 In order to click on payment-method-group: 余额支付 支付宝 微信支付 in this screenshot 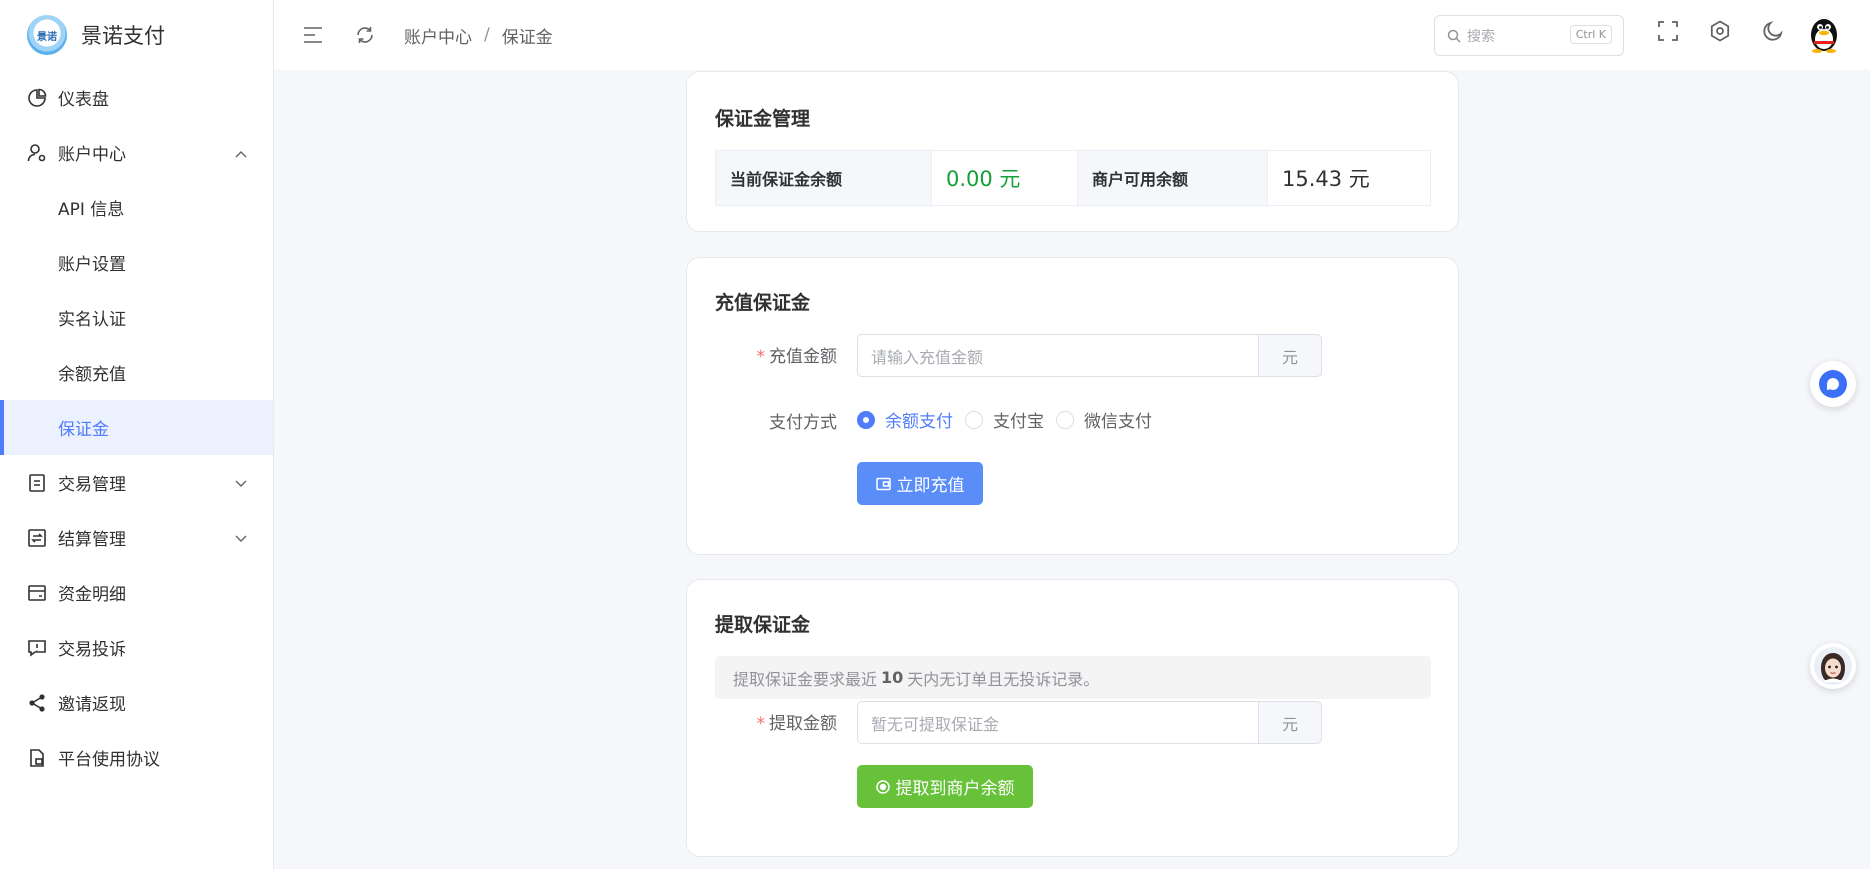, I will do `click(1010, 419)`.